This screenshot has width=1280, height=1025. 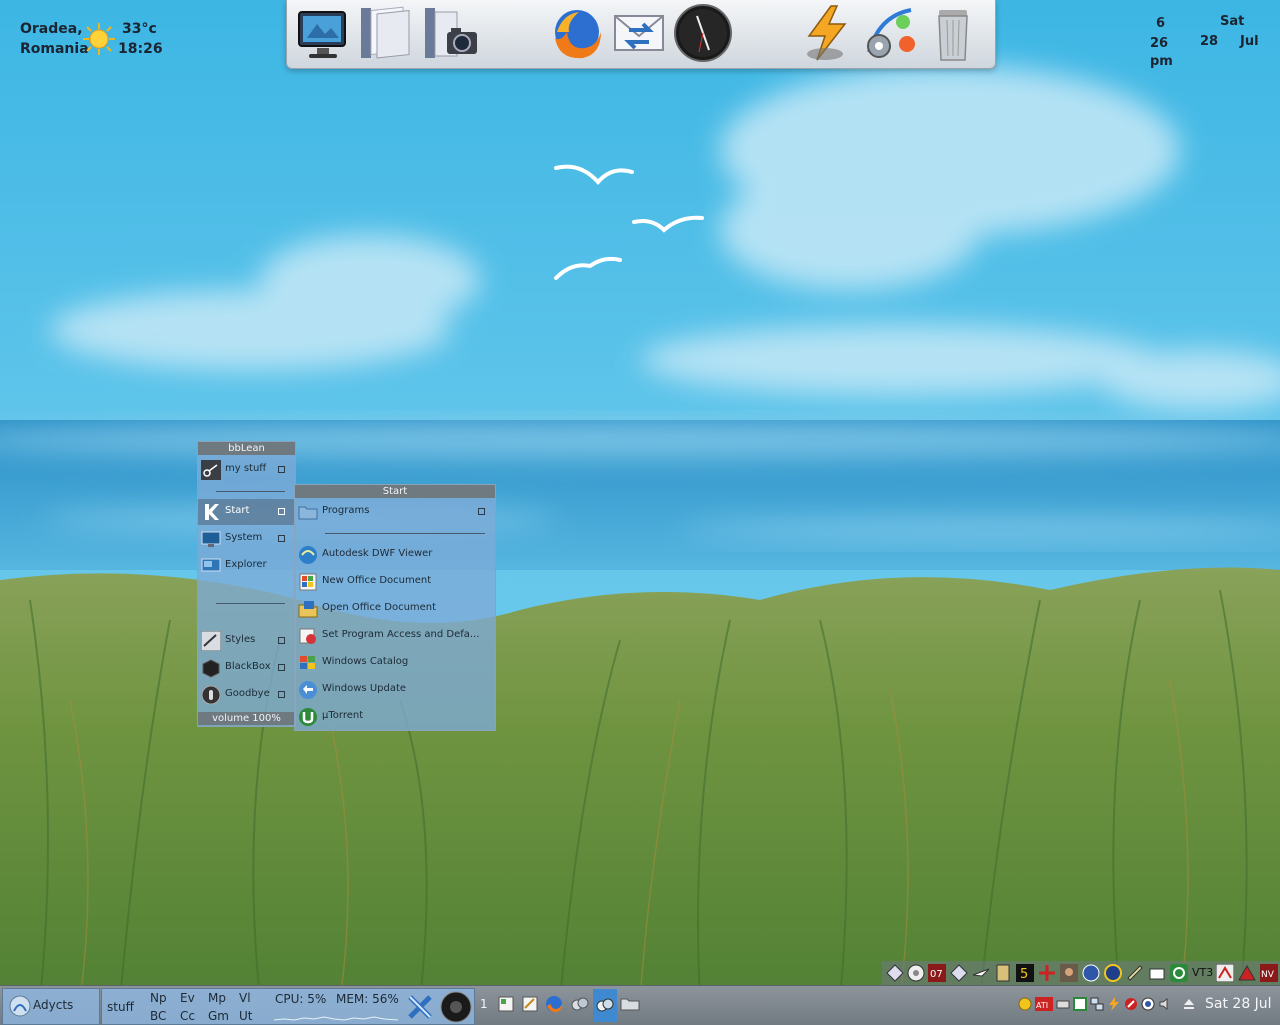 I want to click on tray-lifebuoy-icon, so click(x=916, y=973).